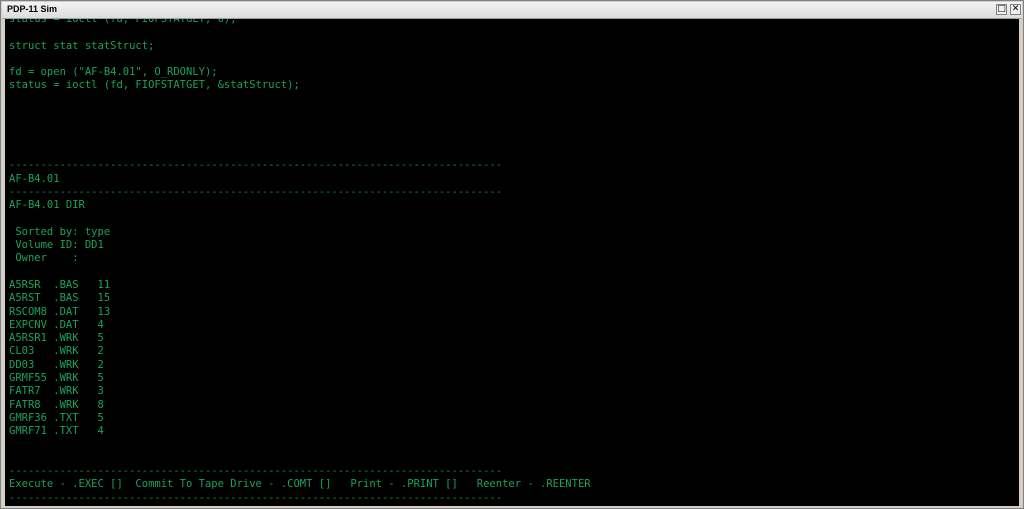 This screenshot has height=509, width=1024. Describe the element at coordinates (512, 10) in the screenshot. I see `title-bar: PDP-11 Sim □ ✕` at that location.